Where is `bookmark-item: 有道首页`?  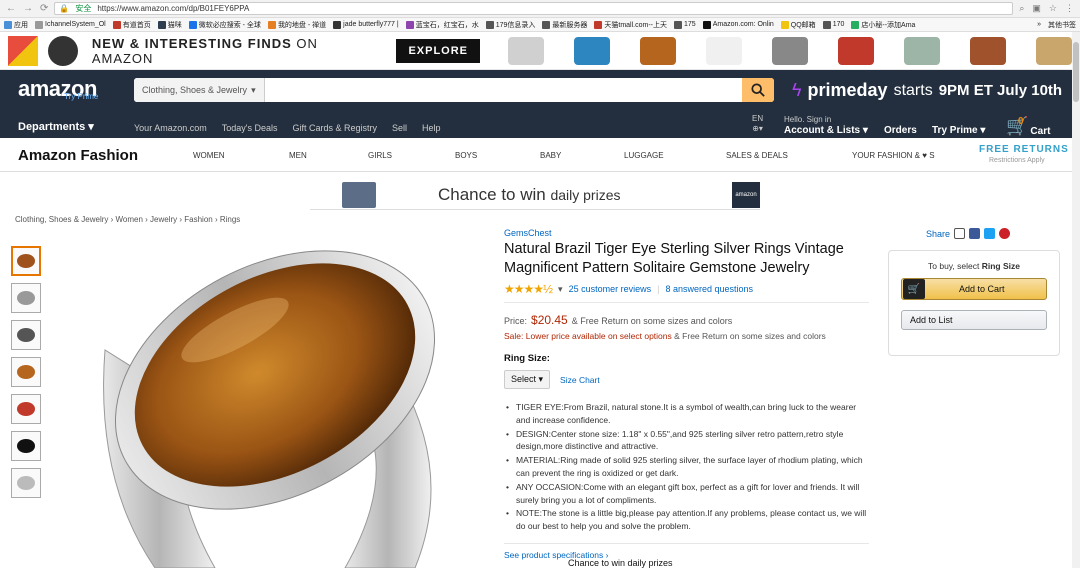
bookmark-item: 有道首页 is located at coordinates (131, 25).